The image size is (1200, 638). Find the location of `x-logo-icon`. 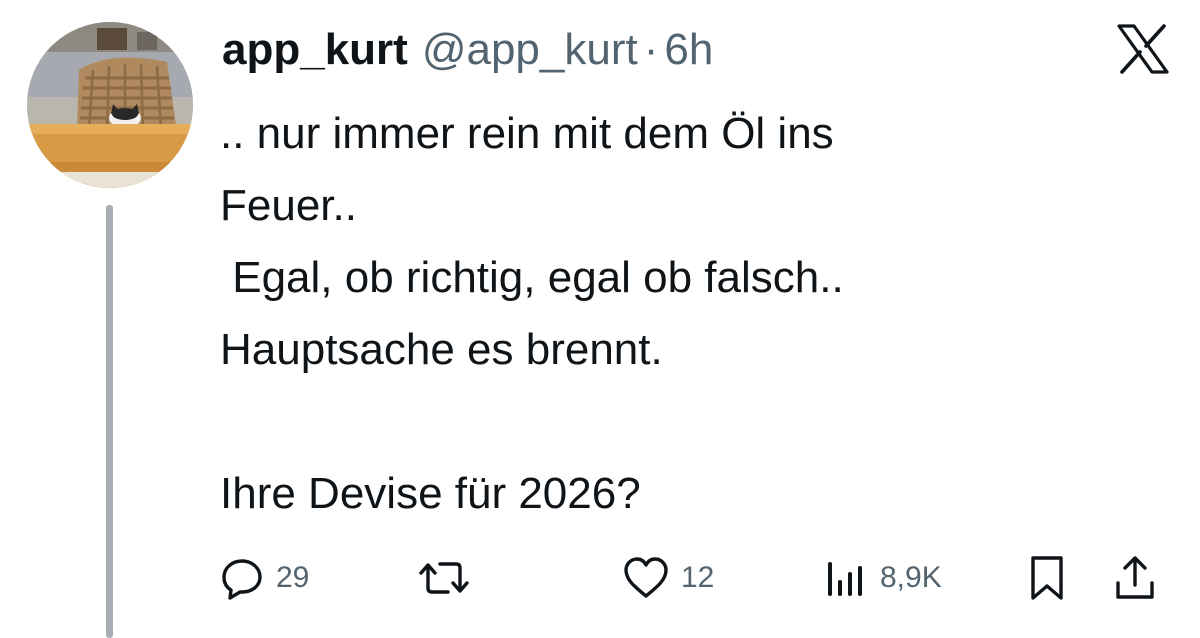

x-logo-icon is located at coordinates (1143, 49).